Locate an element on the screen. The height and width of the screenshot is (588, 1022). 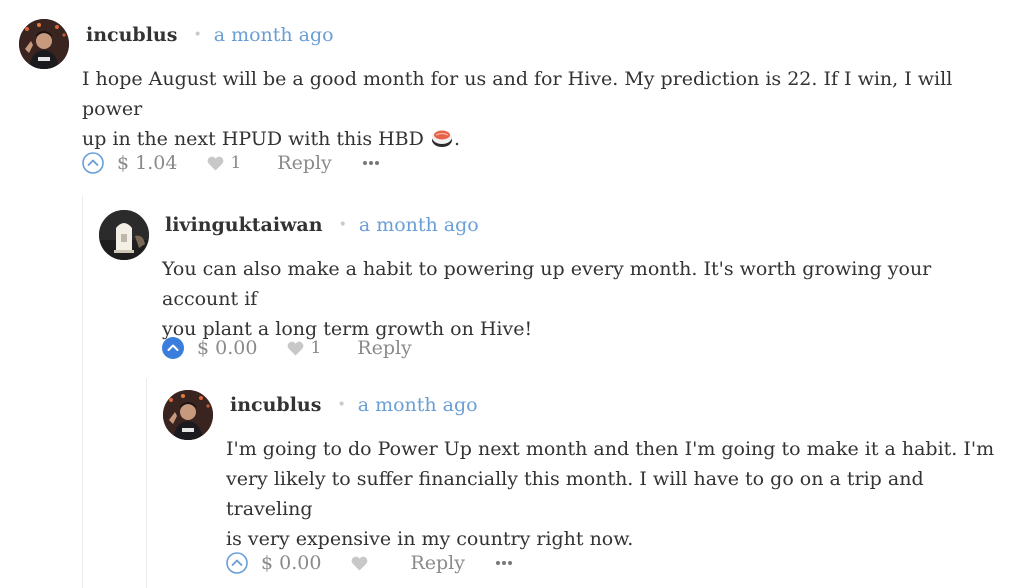
comment-actions: $ 0.00 1 Reply is located at coordinates (287, 348).